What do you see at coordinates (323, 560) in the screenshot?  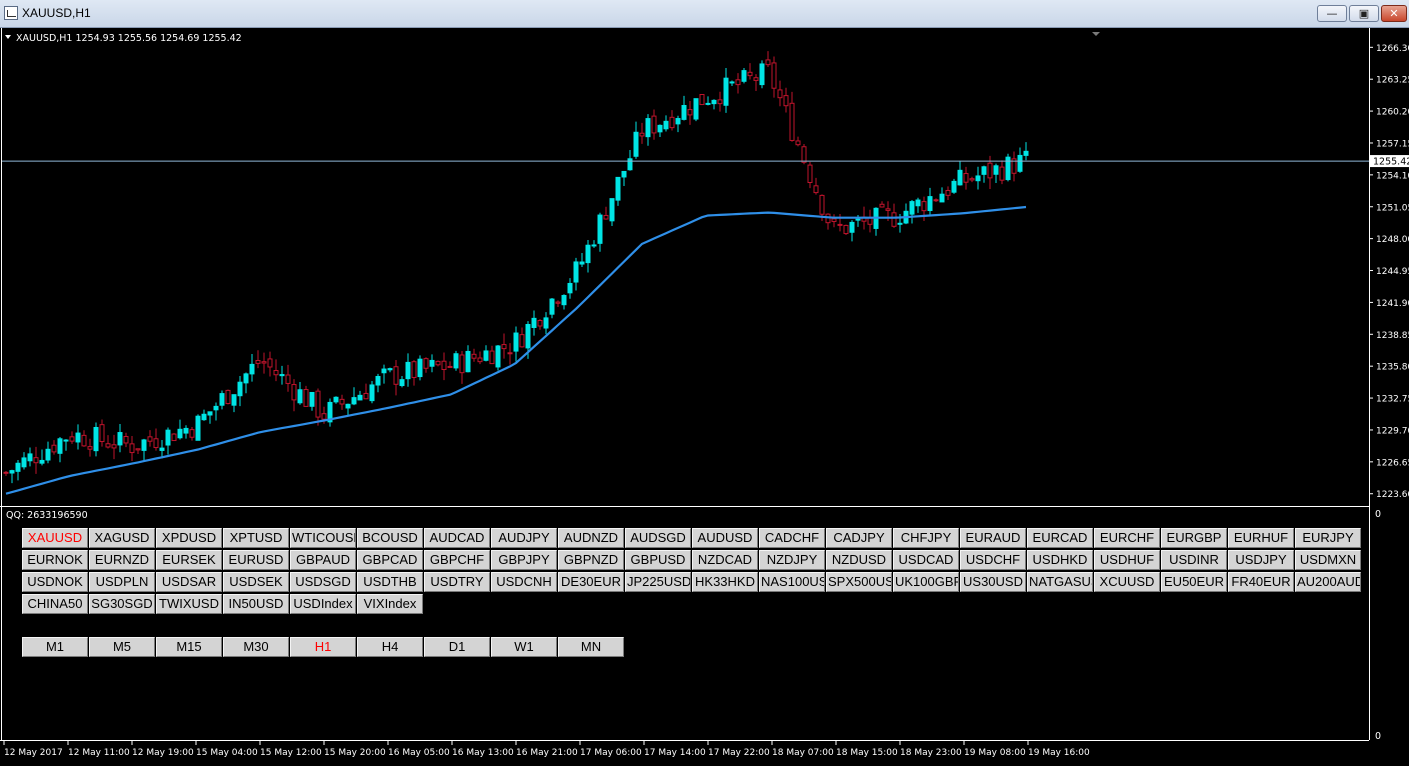 I see `symbol-button-gbpaud: GBPAUD` at bounding box center [323, 560].